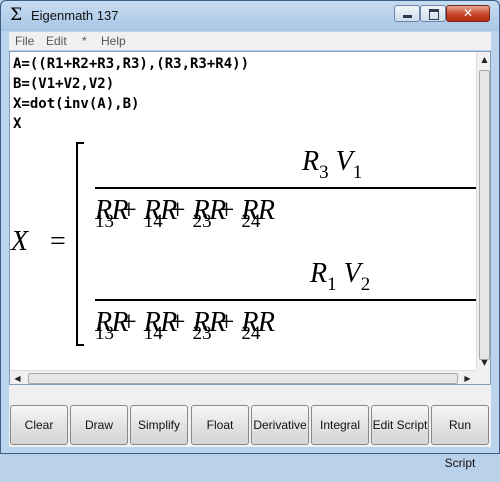 The height and width of the screenshot is (482, 500). Describe the element at coordinates (113, 41) in the screenshot. I see `menu-help: Help` at that location.